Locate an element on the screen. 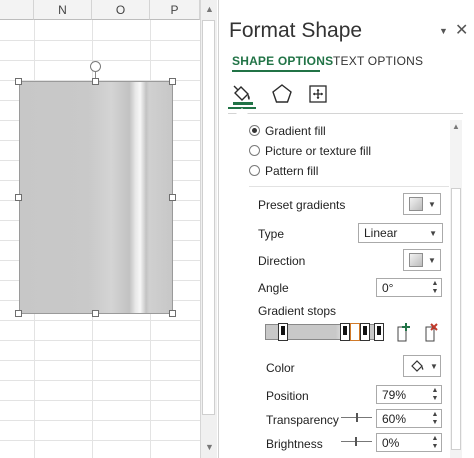 This screenshot has width=474, height=458. size-properties-icon is located at coordinates (318, 94).